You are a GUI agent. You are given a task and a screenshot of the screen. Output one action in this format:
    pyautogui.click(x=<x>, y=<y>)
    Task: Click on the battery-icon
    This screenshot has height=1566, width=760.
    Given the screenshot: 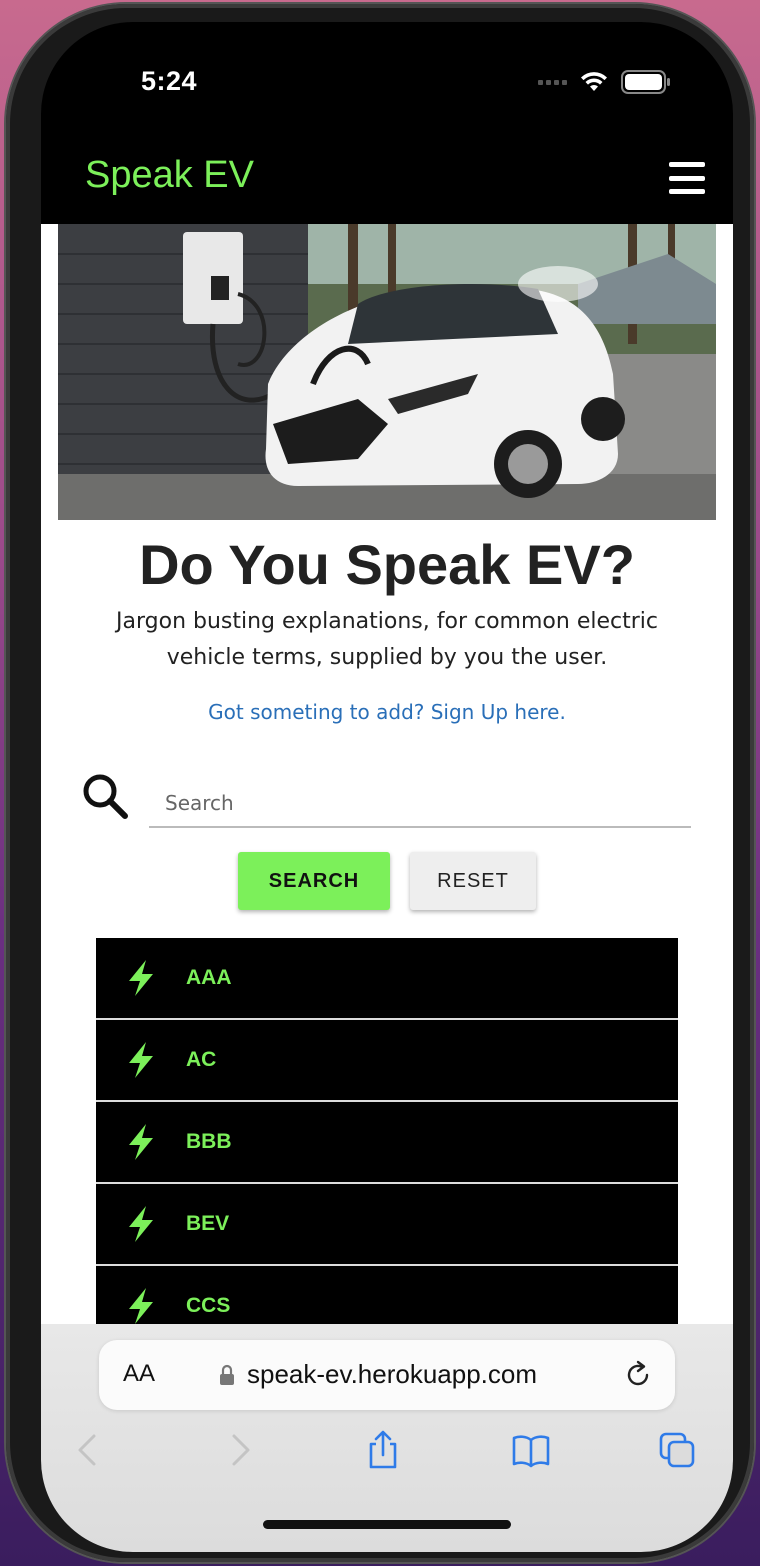 What is the action you would take?
    pyautogui.click(x=645, y=82)
    